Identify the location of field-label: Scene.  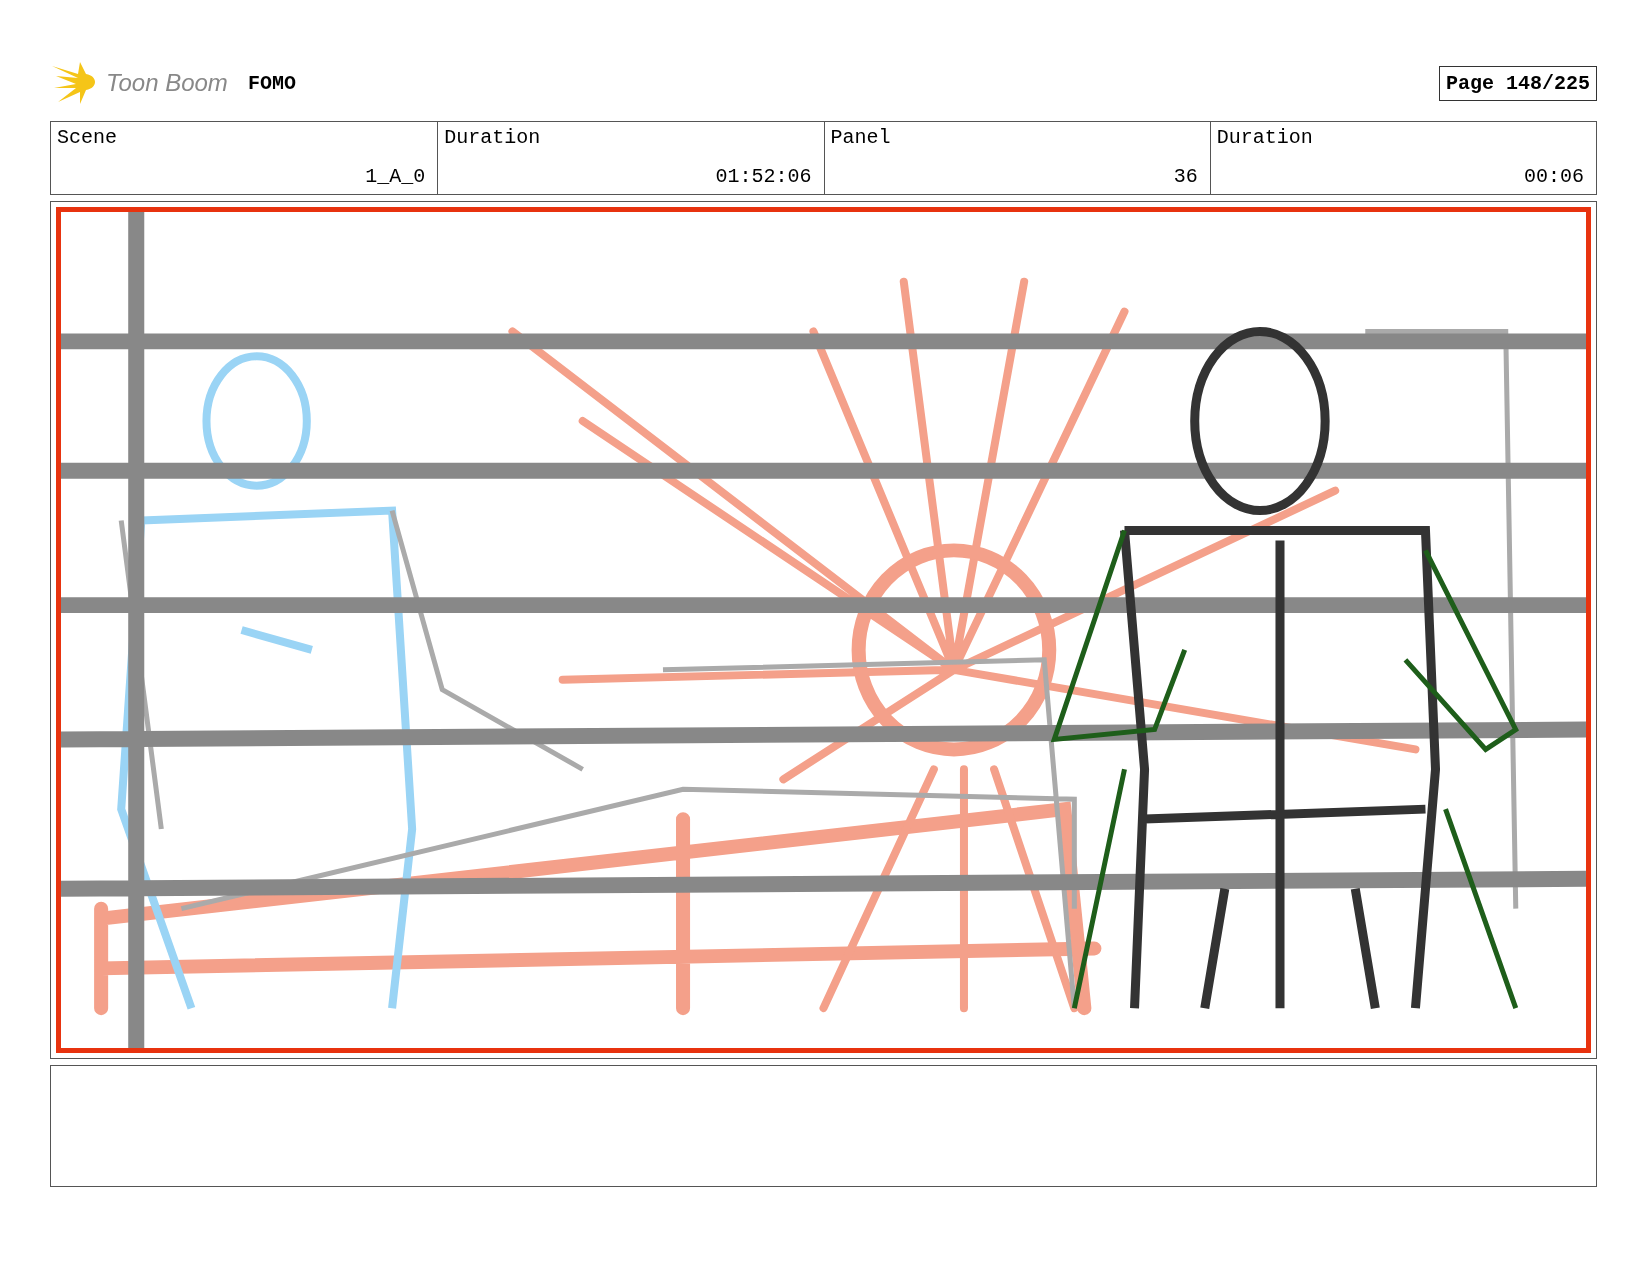
(87, 137).